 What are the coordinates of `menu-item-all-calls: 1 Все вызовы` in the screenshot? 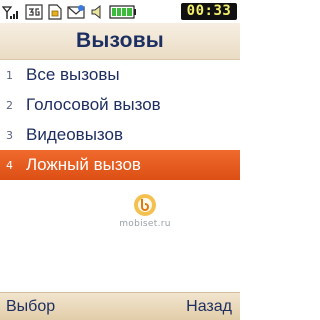 It's located at (120, 75).